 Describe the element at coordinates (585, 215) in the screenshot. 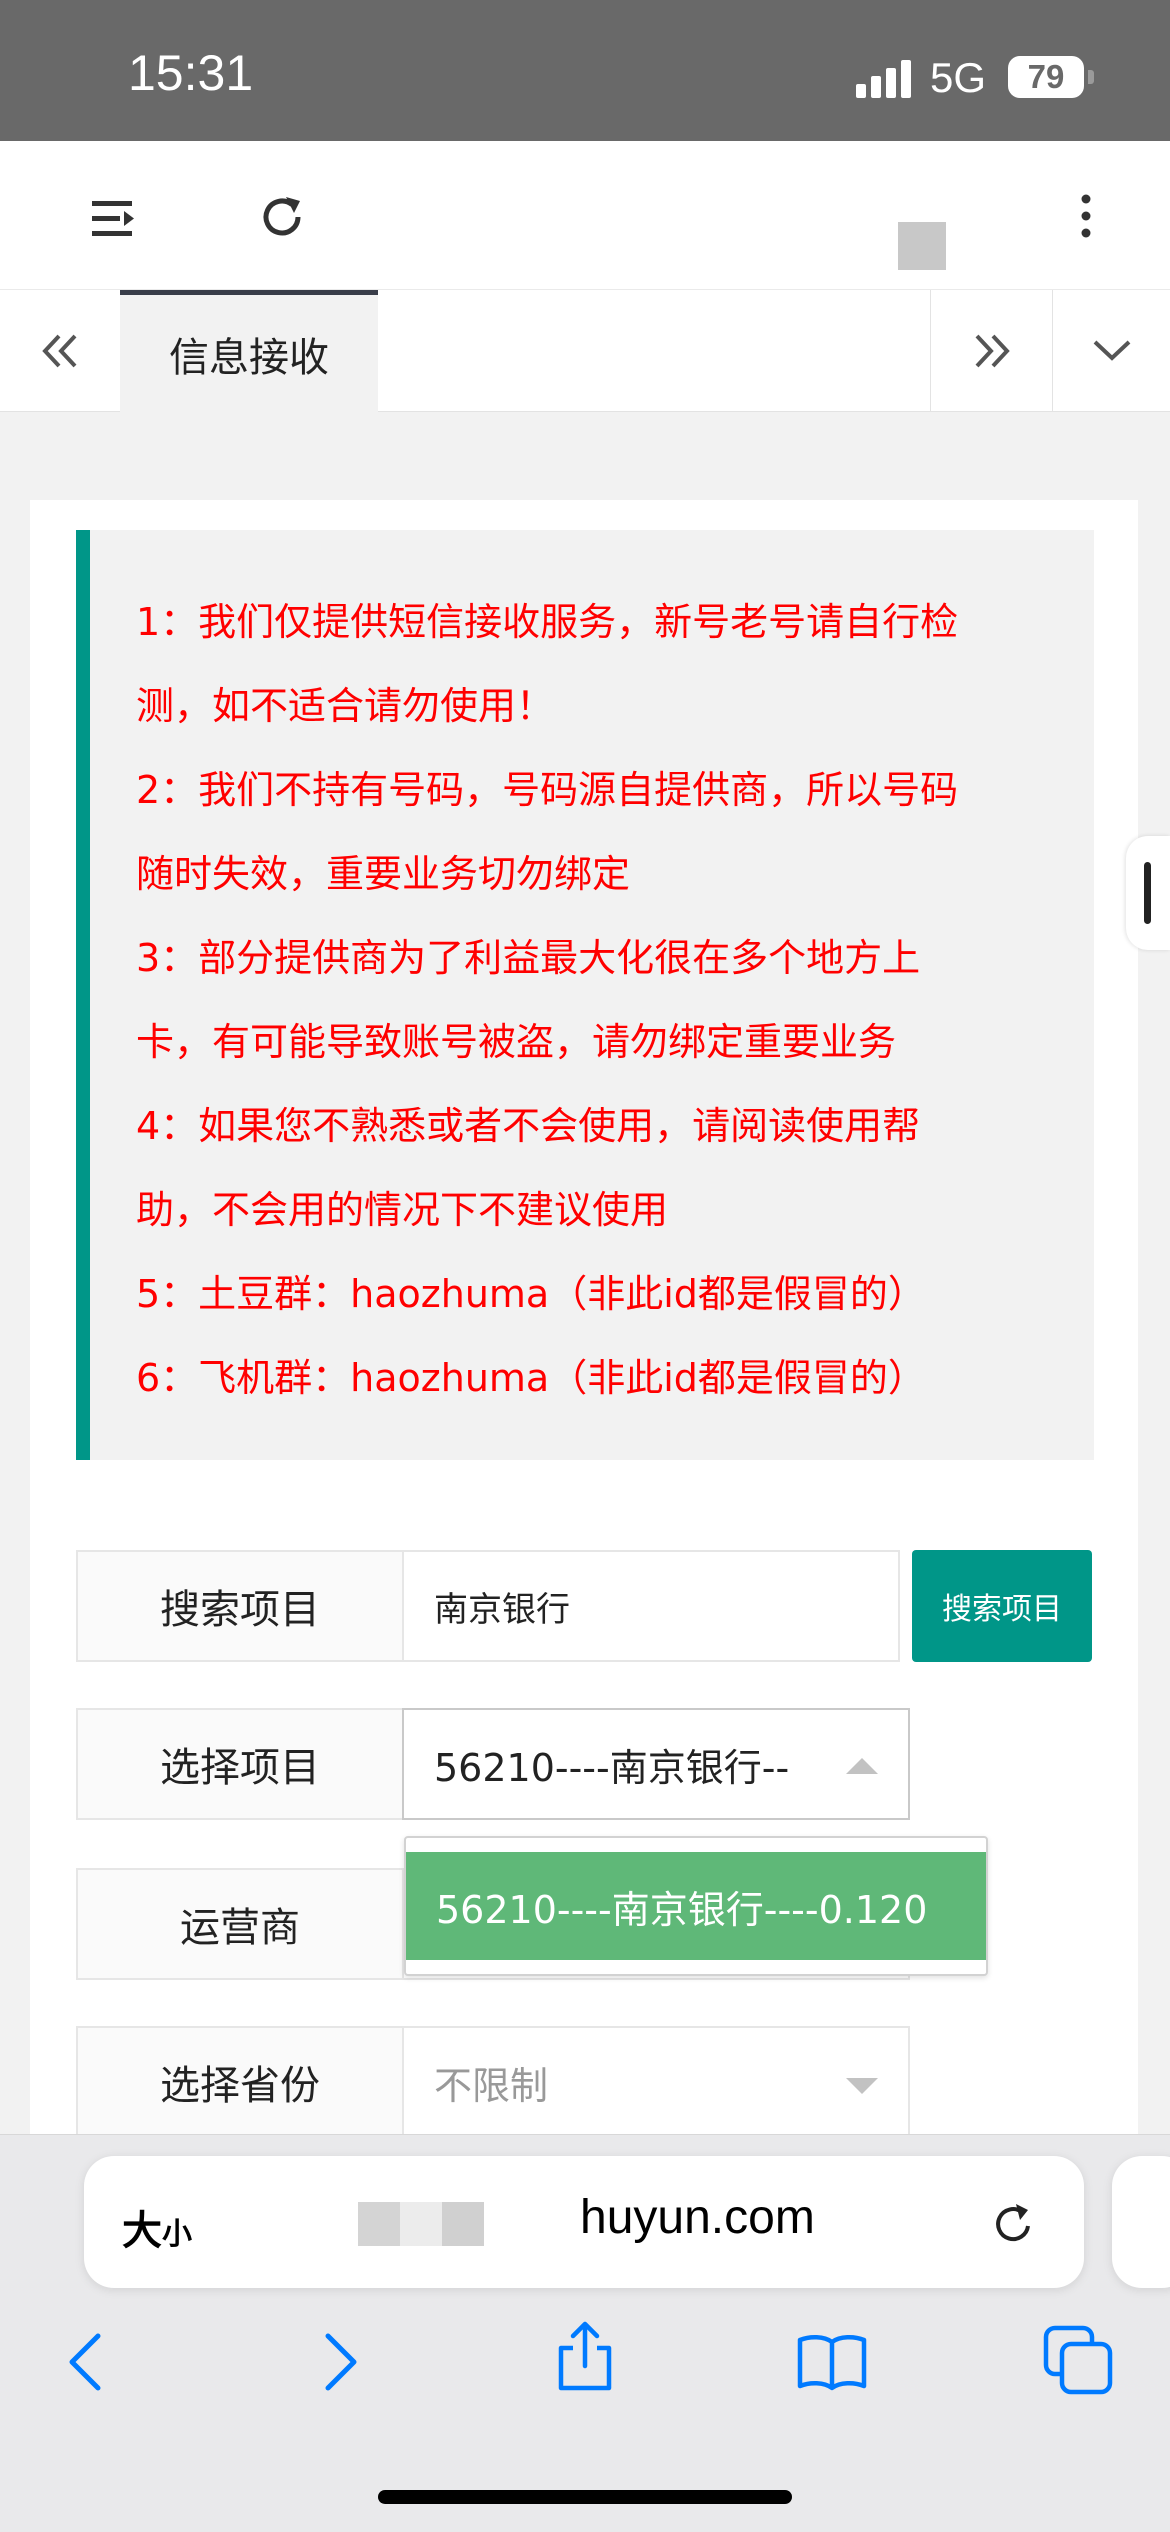

I see `app-toolbar` at that location.